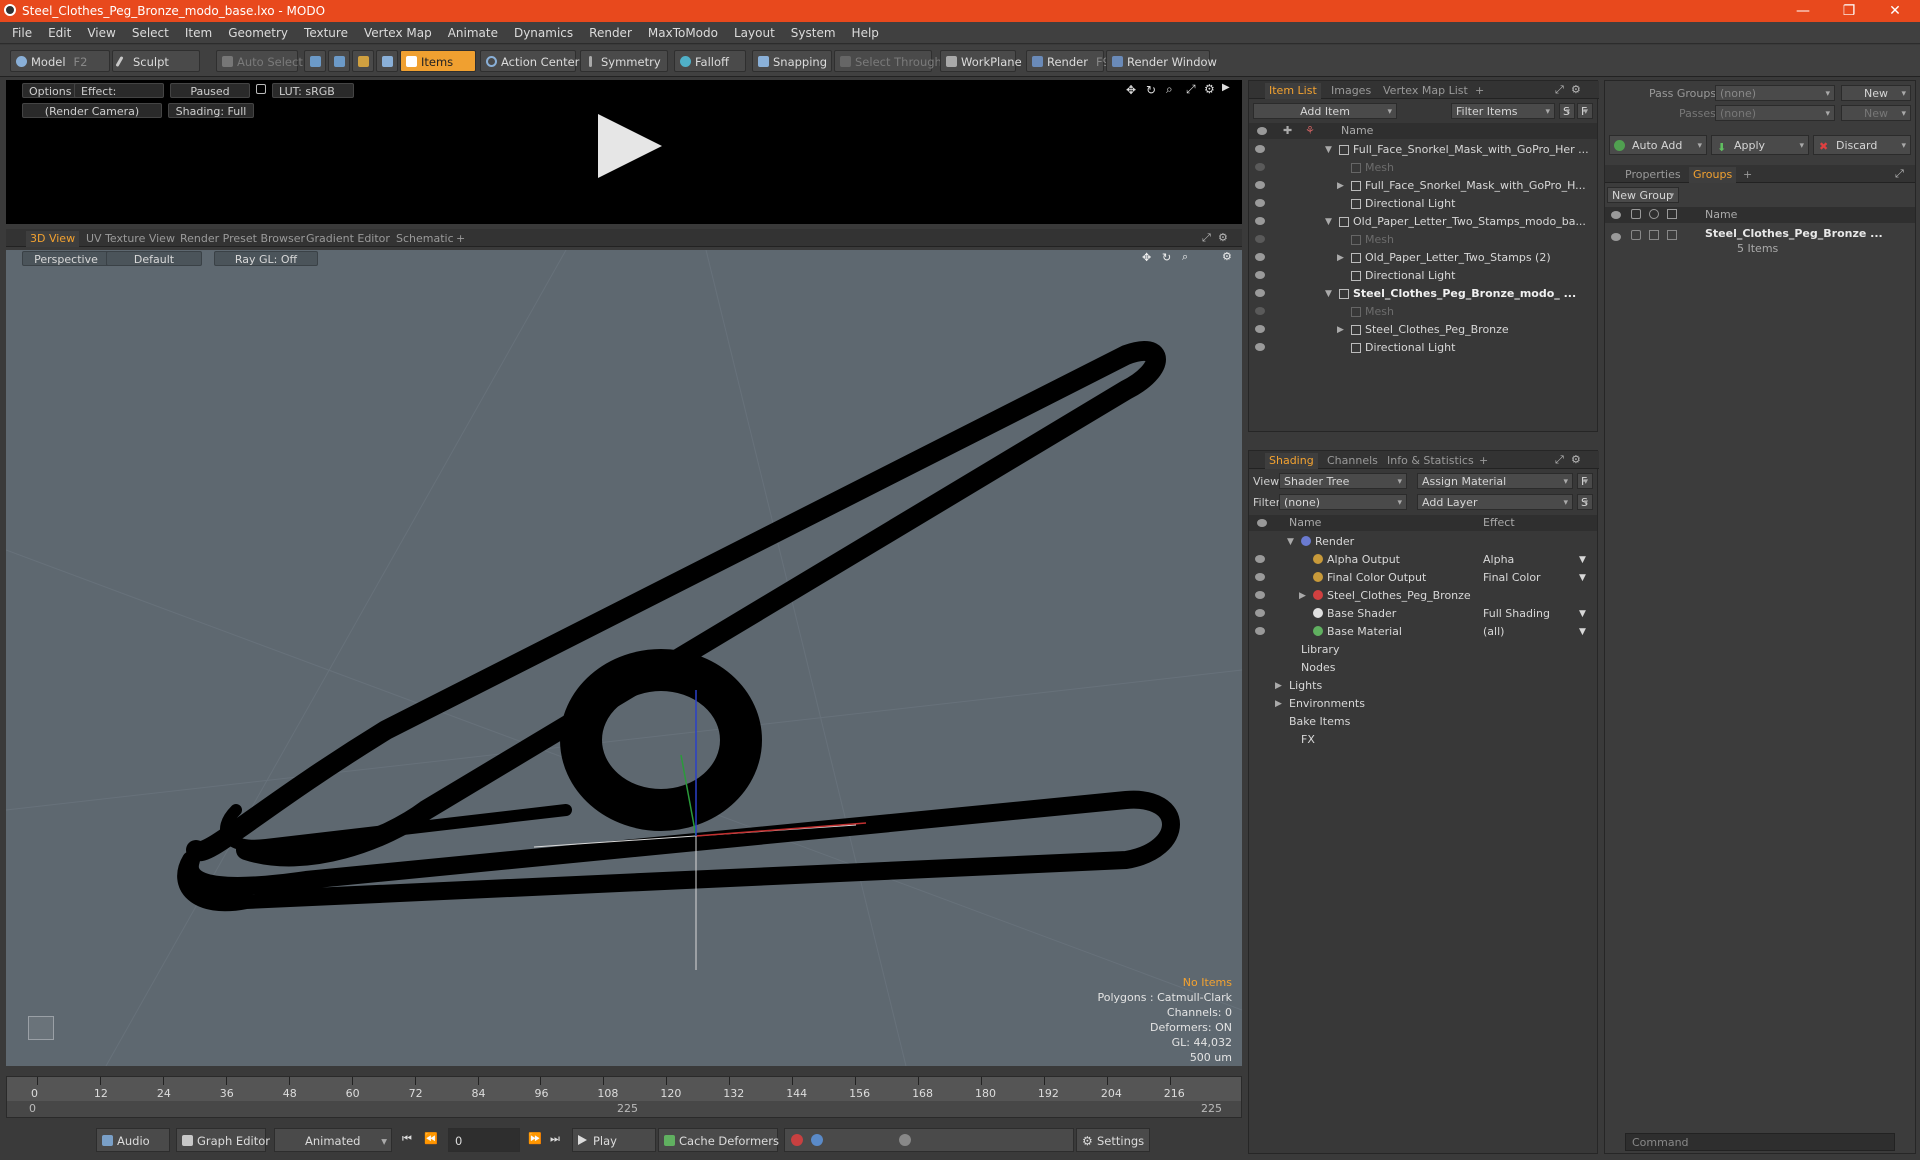  I want to click on menu-system: System, so click(813, 33).